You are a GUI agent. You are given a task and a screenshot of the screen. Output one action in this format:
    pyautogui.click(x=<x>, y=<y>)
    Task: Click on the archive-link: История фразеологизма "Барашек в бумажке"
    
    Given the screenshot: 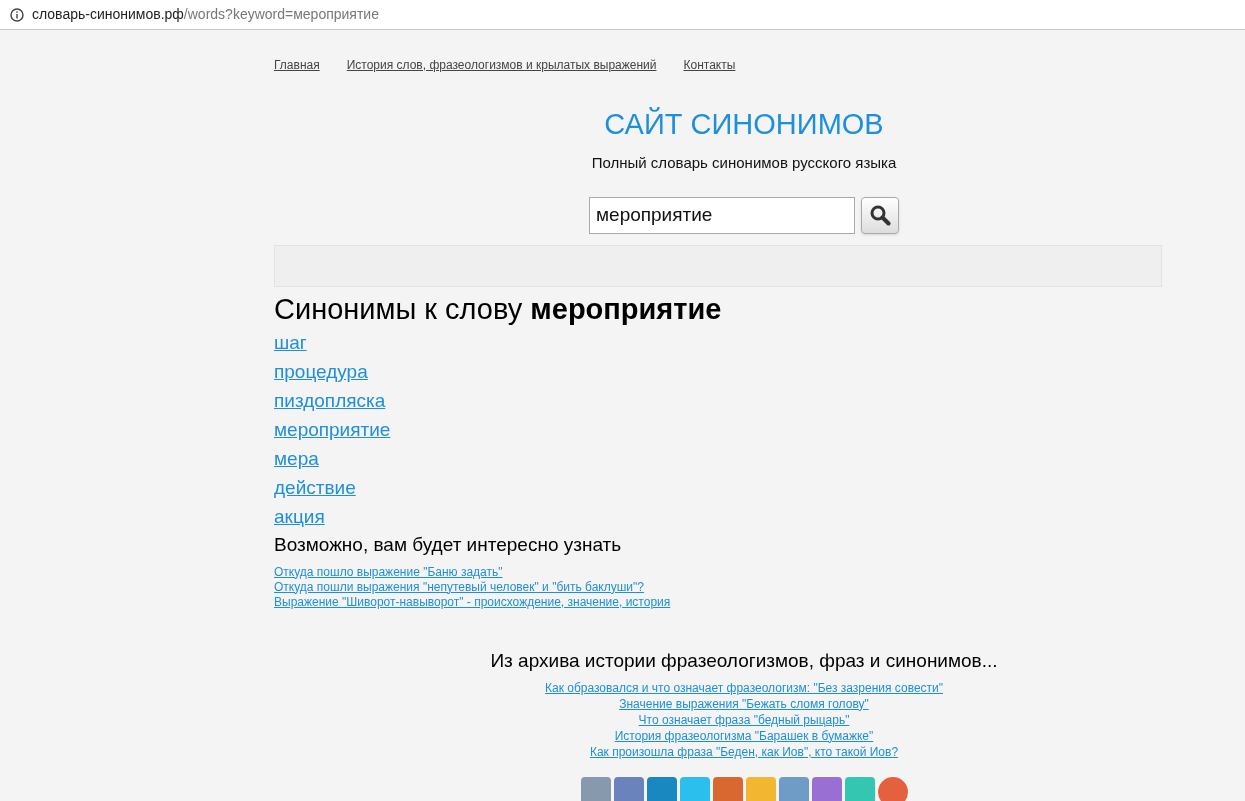 What is the action you would take?
    pyautogui.click(x=744, y=735)
    